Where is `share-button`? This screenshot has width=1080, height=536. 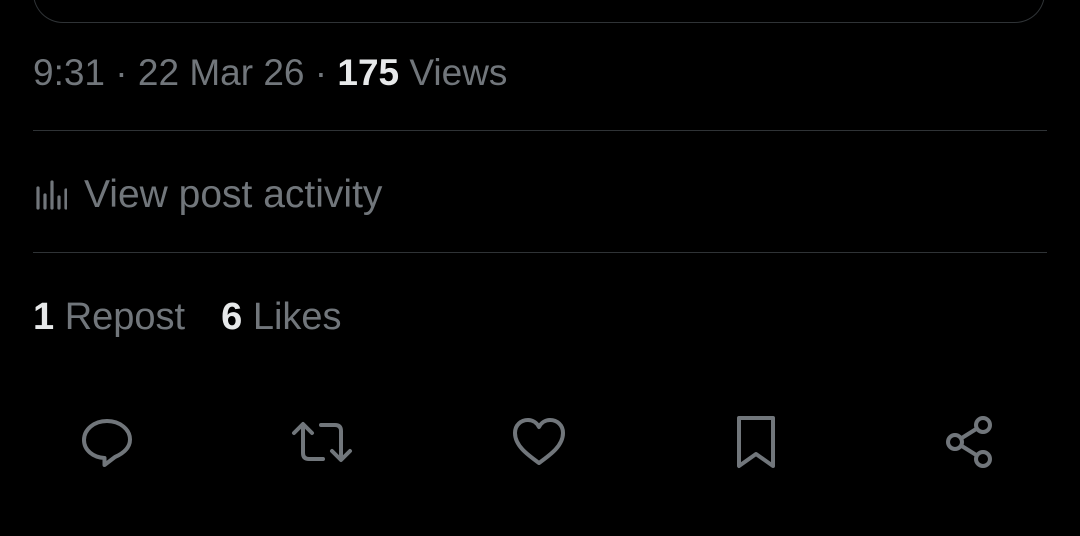 share-button is located at coordinates (970, 442).